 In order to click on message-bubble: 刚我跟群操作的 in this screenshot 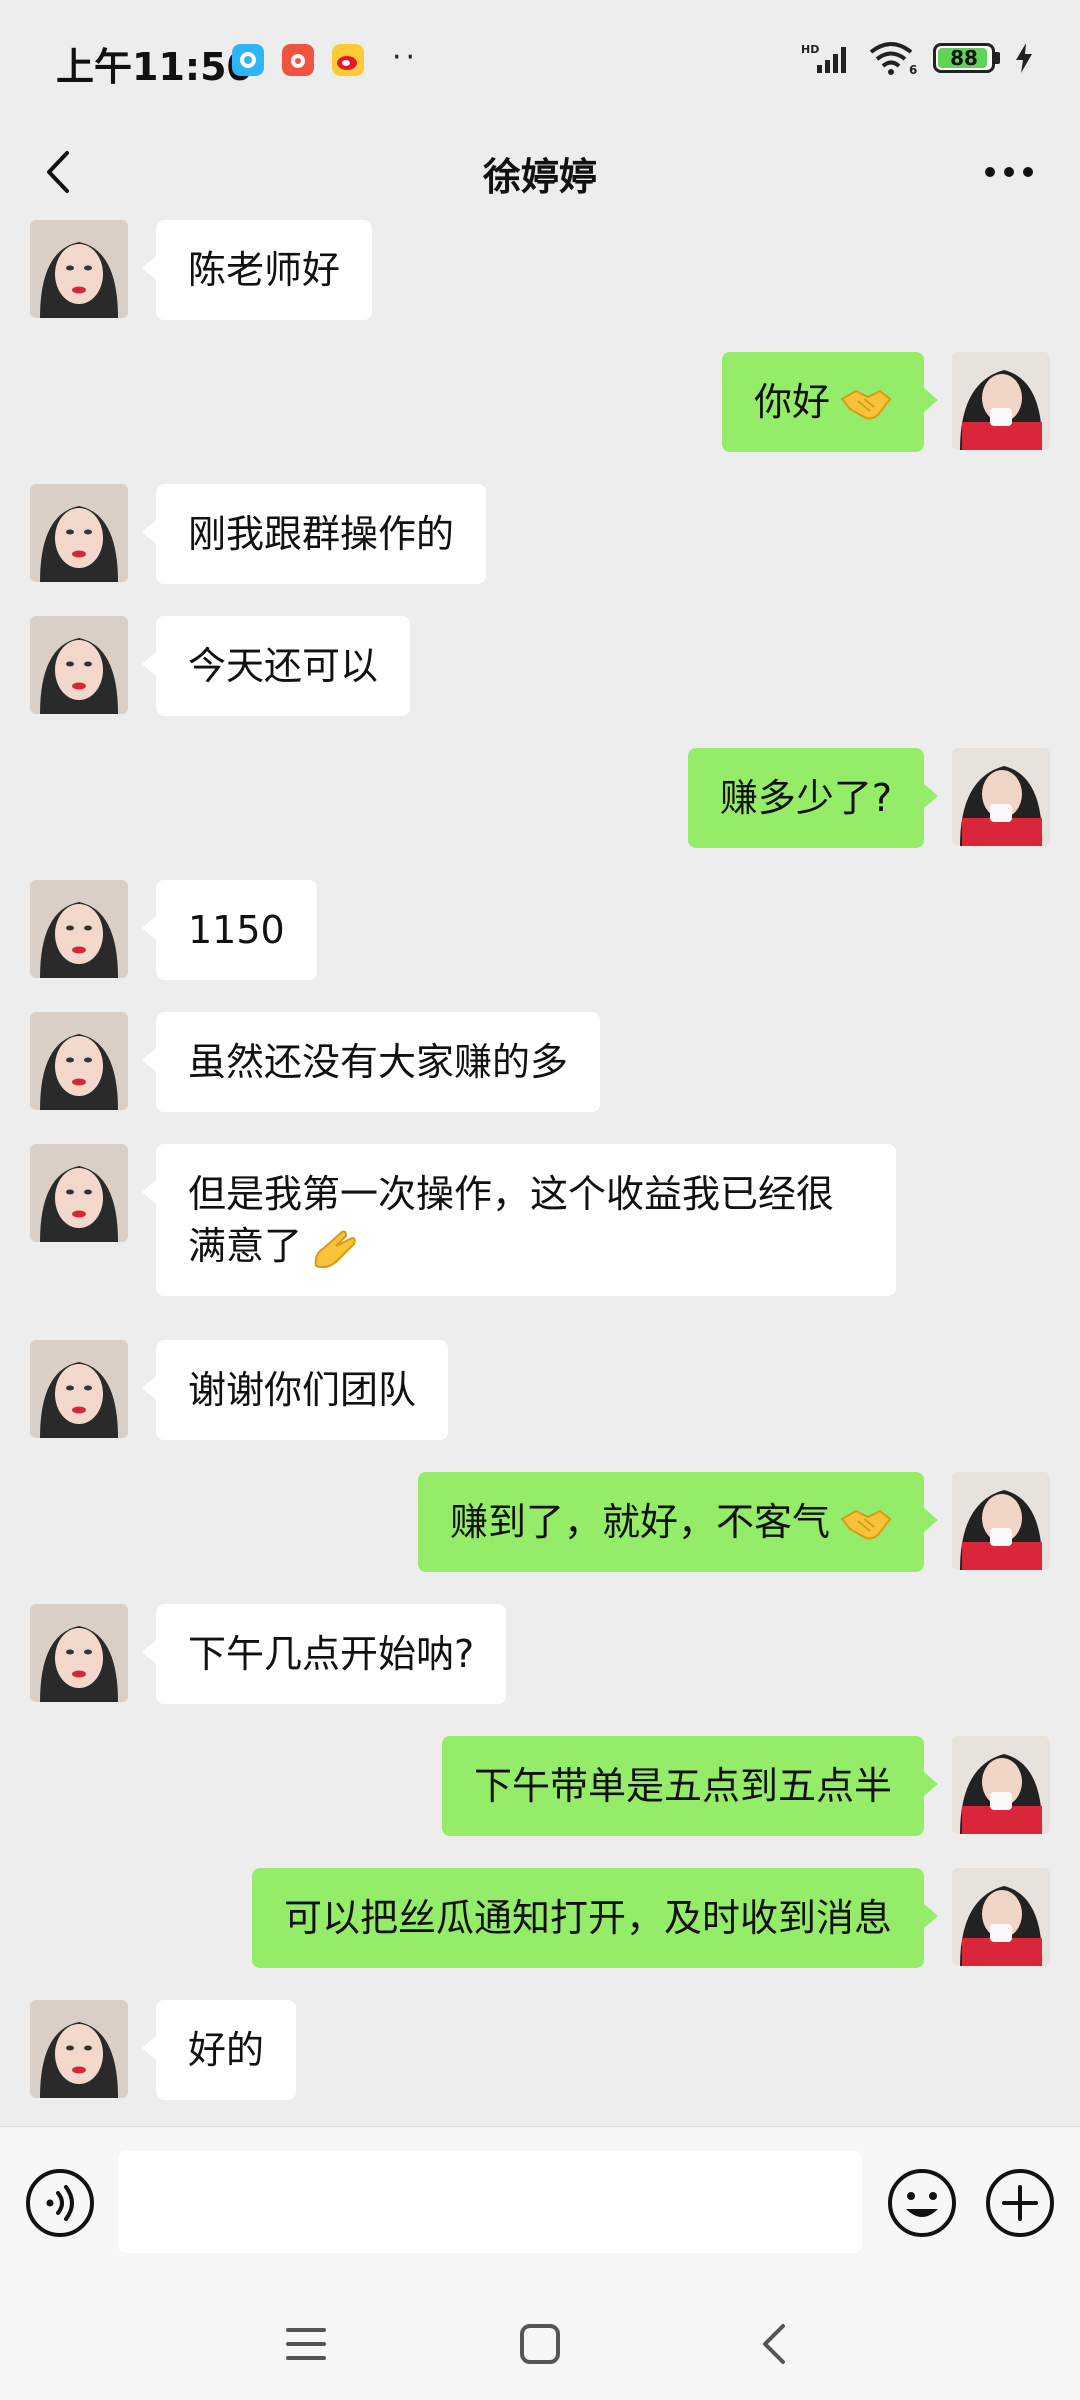, I will do `click(314, 534)`.